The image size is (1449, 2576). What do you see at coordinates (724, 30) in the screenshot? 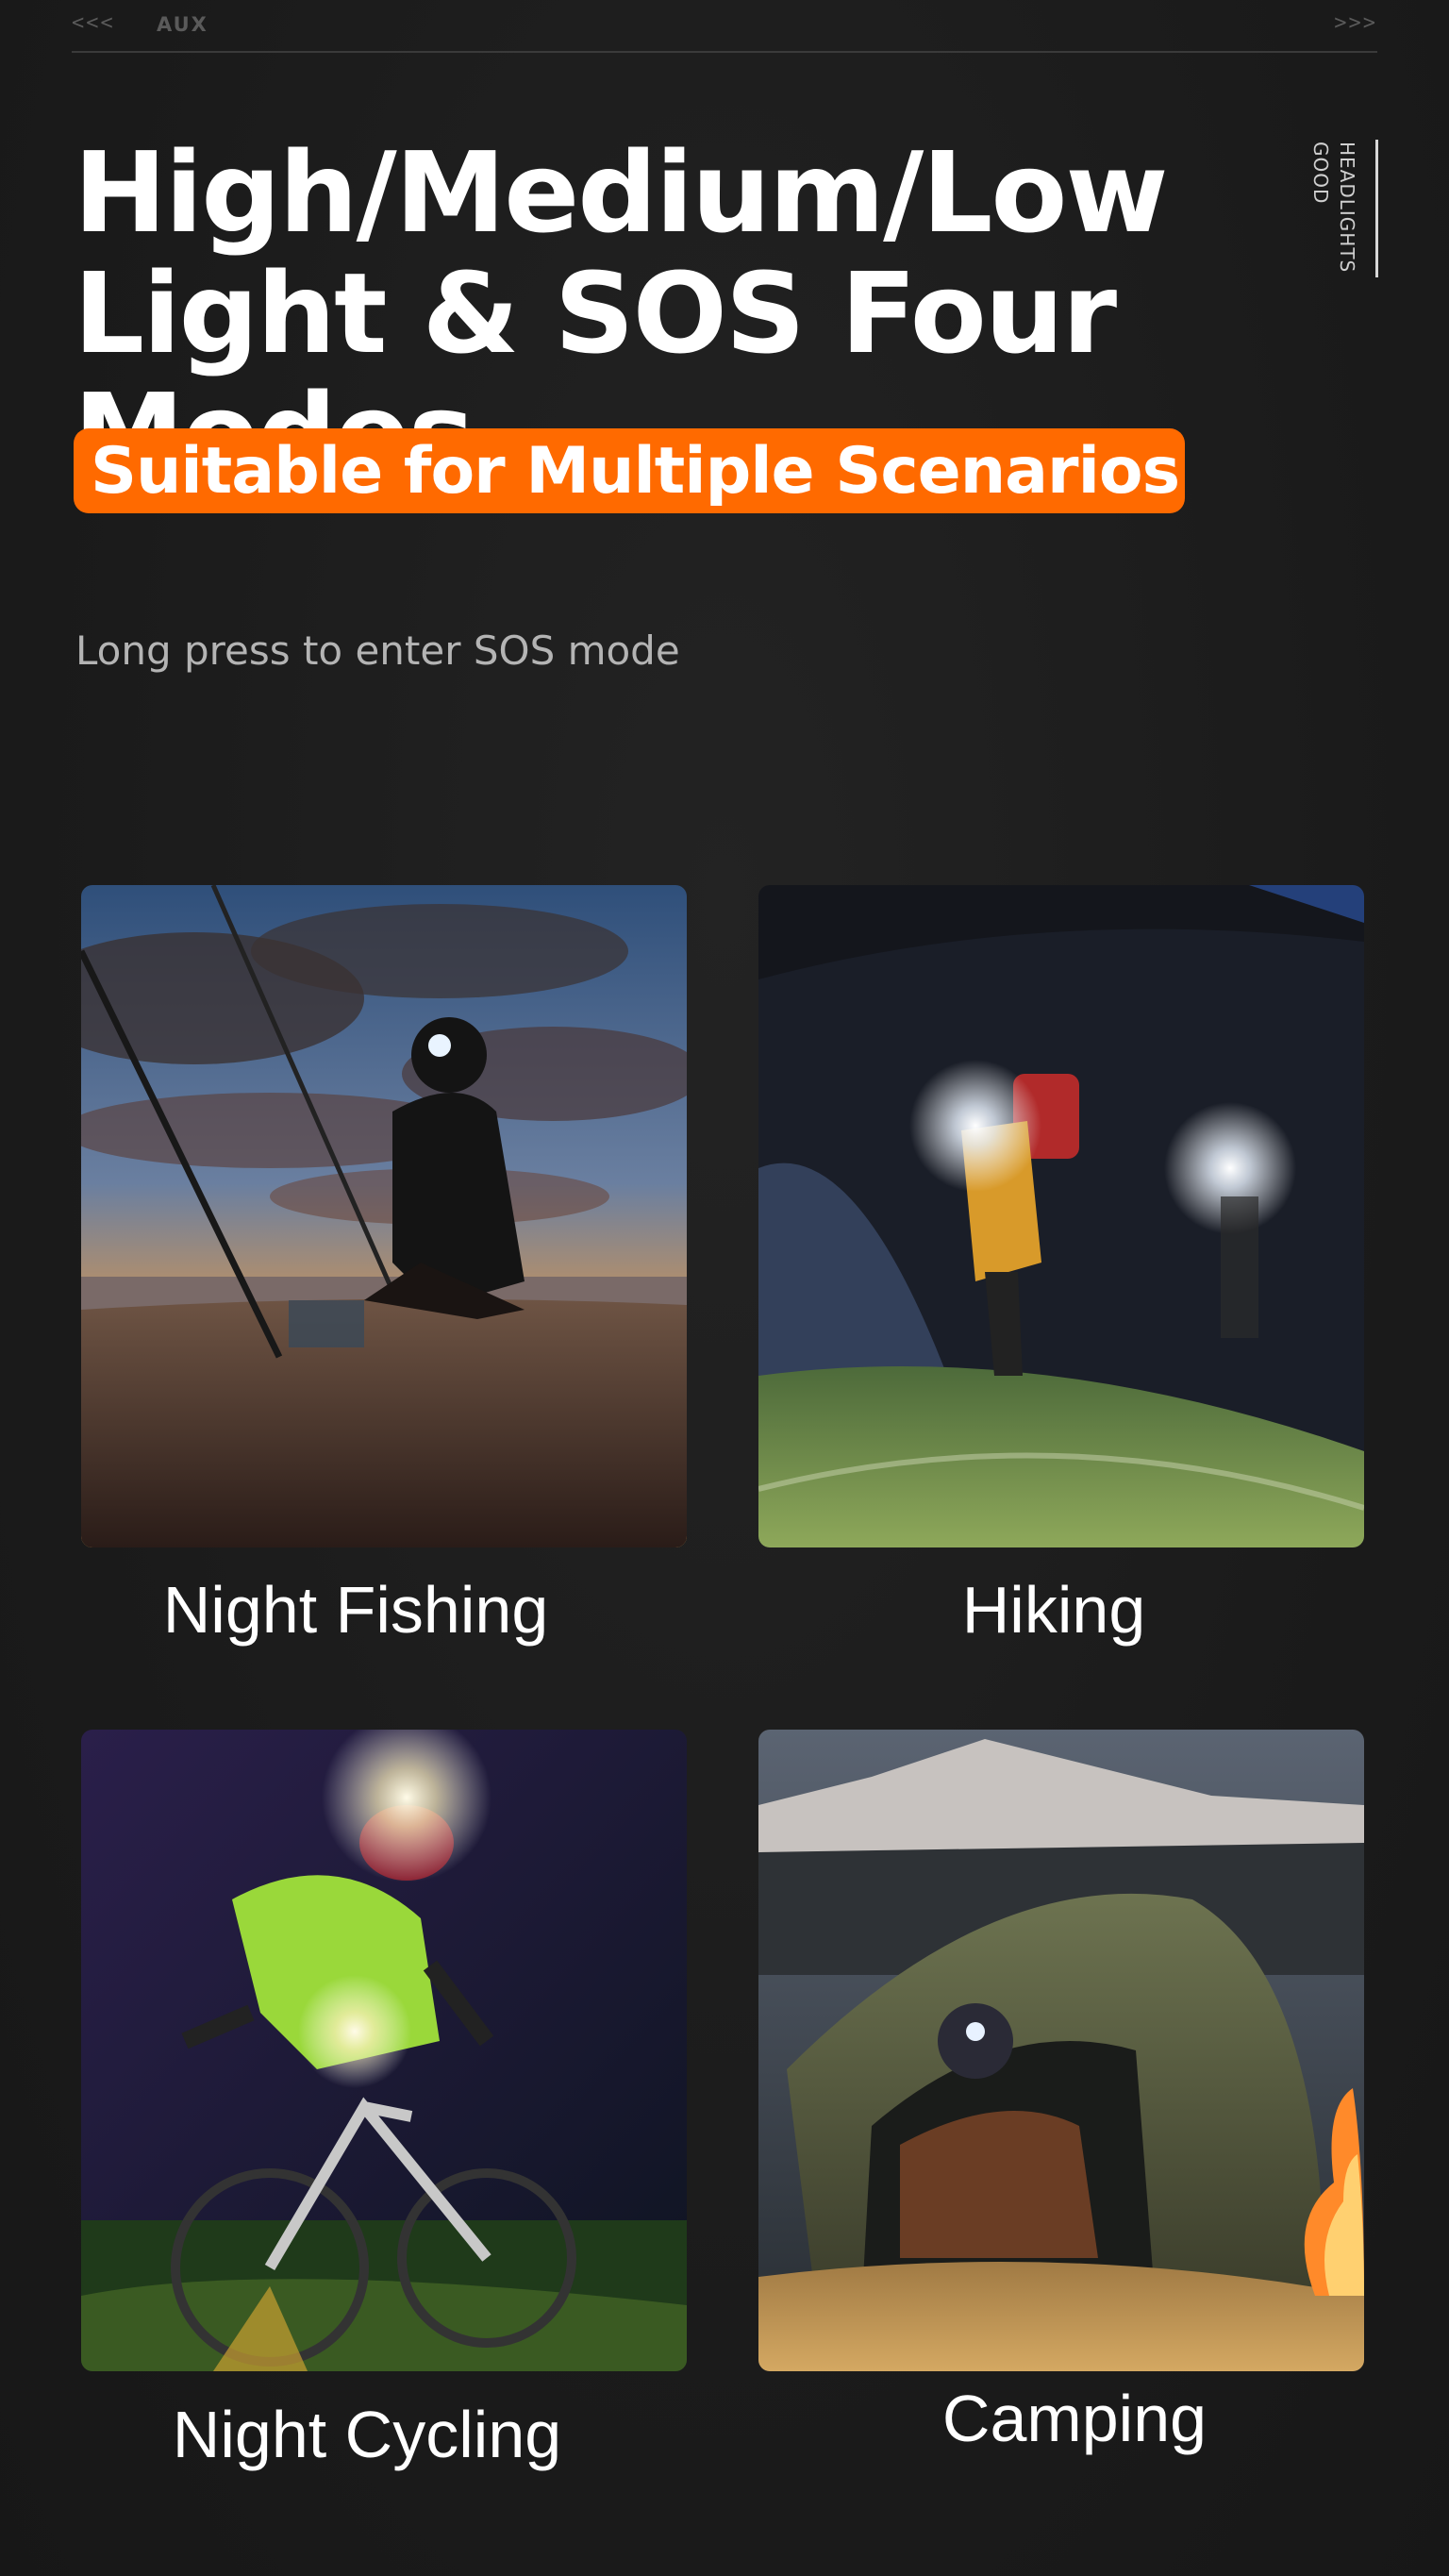
I see `top-bar: <<< AUX >>>` at bounding box center [724, 30].